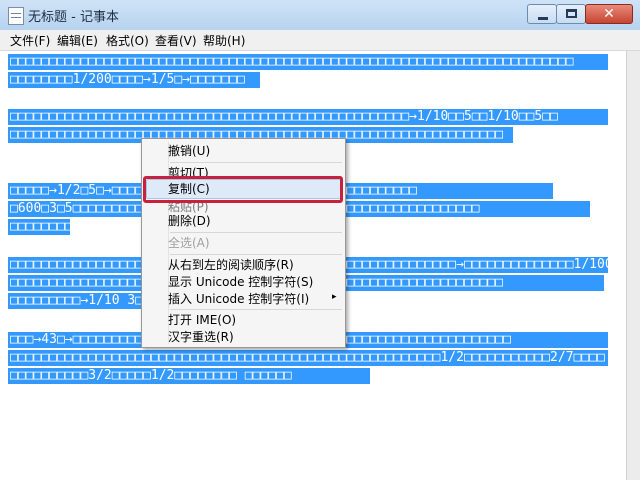 This screenshot has width=640, height=480. I want to click on menu-delete: 删除(D), so click(189, 221).